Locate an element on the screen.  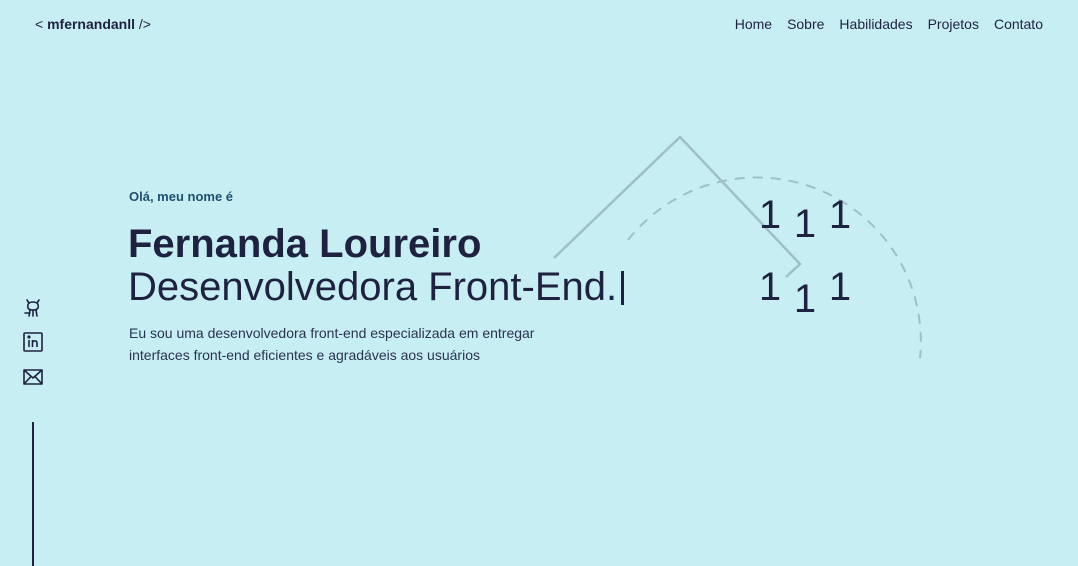
logo-link: < mfernandanll /> is located at coordinates (93, 24).